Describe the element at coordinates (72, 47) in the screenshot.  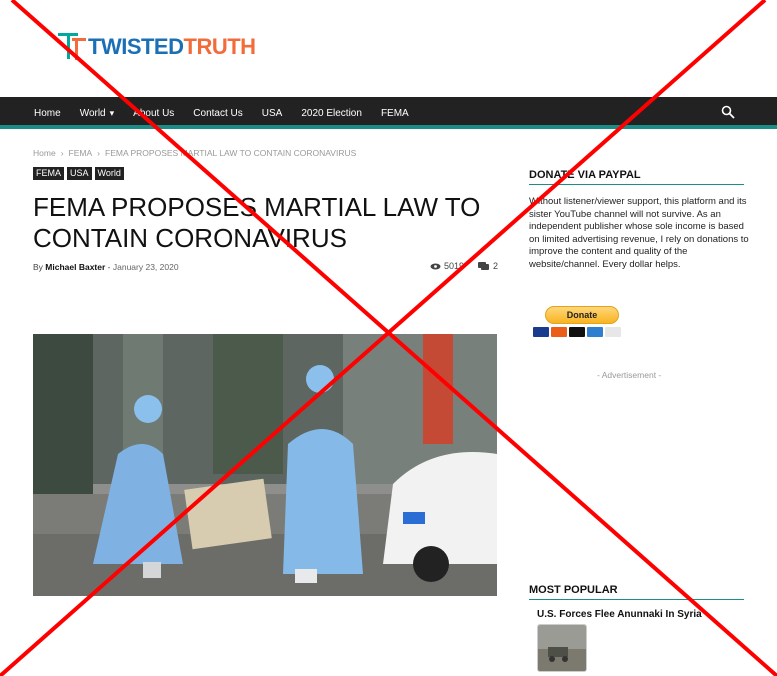
I see `logo-mark-icon` at that location.